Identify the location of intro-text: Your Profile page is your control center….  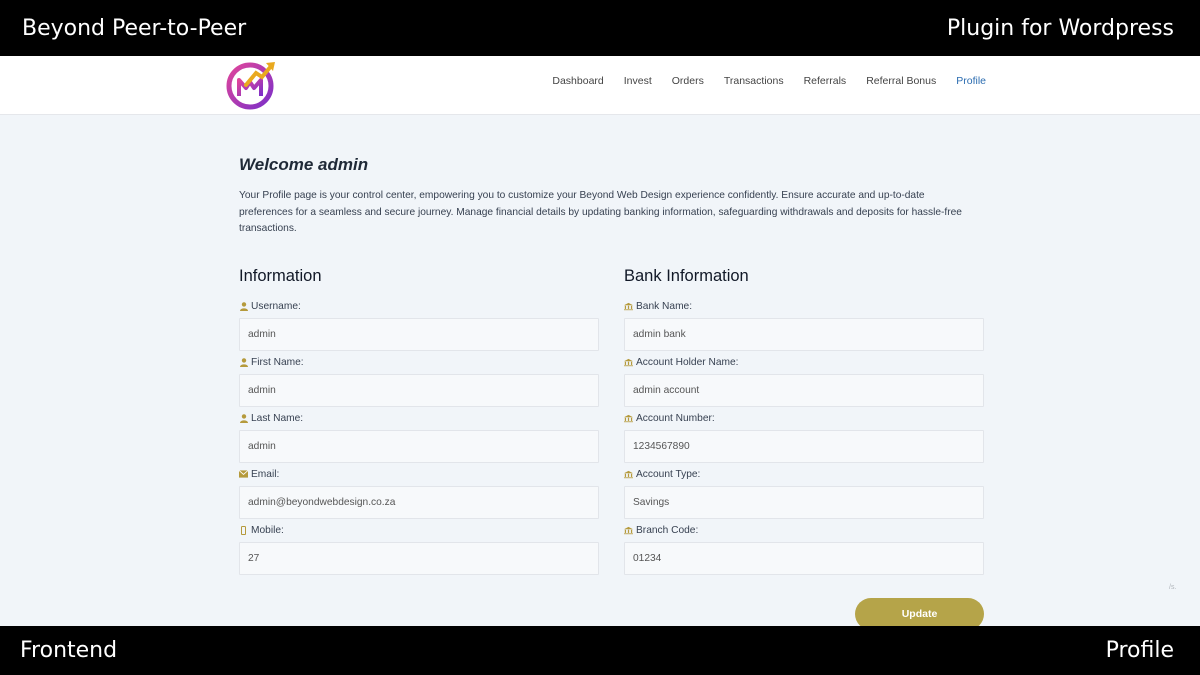
(600, 212).